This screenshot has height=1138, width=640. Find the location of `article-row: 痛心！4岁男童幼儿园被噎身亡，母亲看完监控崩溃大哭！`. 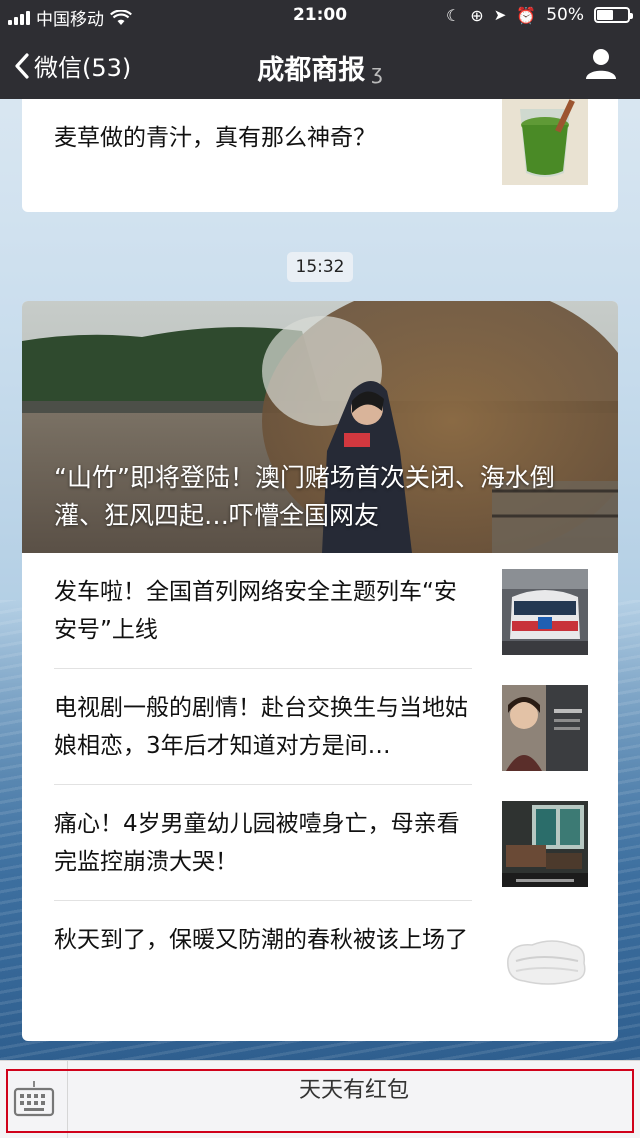

article-row: 痛心！4岁男童幼儿园被噎身亡，母亲看完监控崩溃大哭！ is located at coordinates (320, 843).